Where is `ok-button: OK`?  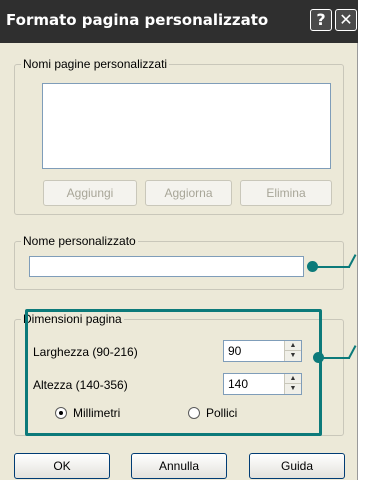
ok-button: OK is located at coordinates (62, 466).